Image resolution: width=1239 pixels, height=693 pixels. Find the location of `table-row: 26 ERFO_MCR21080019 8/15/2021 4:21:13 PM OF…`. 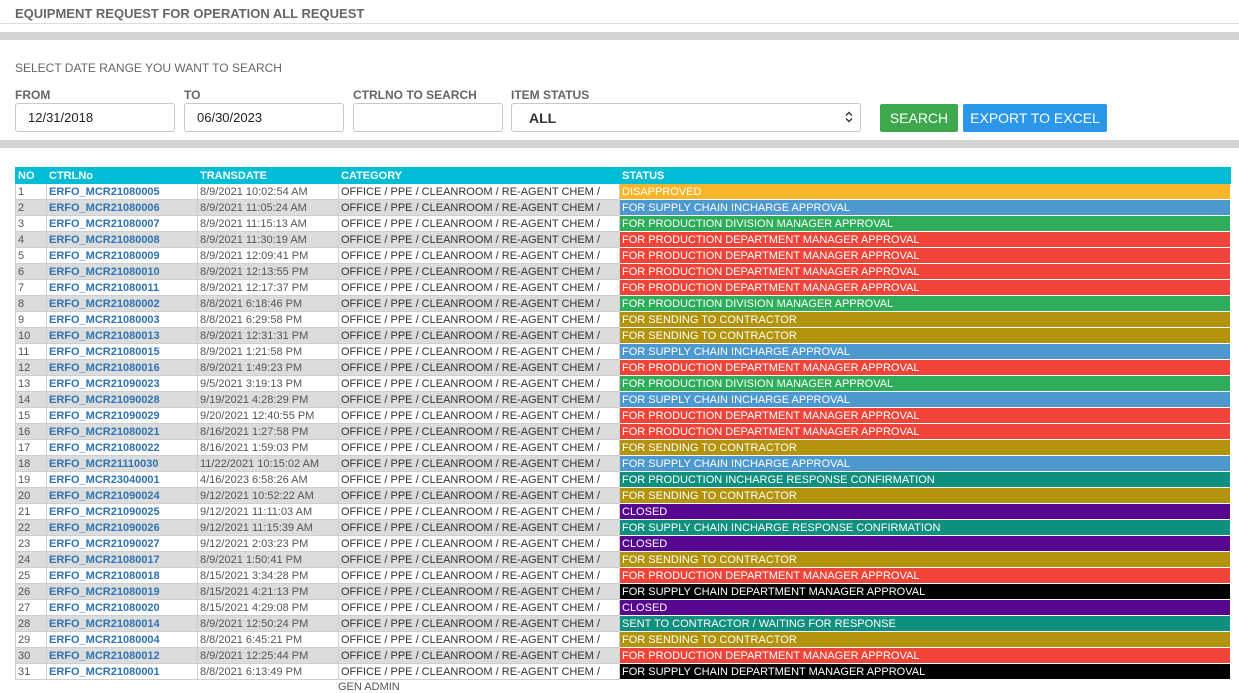

table-row: 26 ERFO_MCR21080019 8/15/2021 4:21:13 PM OF… is located at coordinates (623, 591).